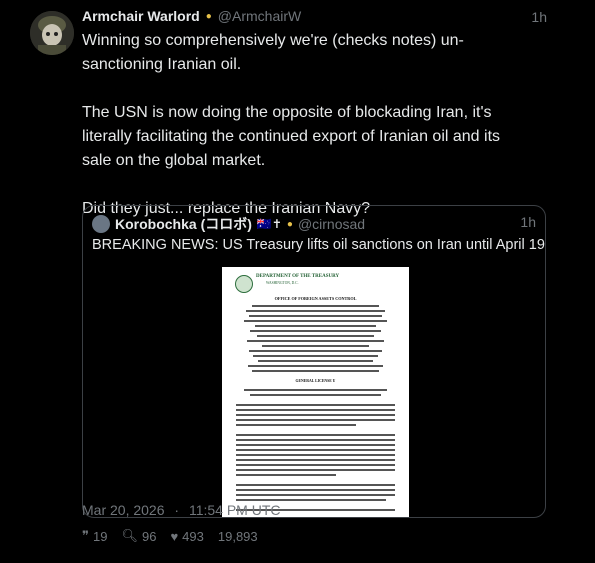  Describe the element at coordinates (129, 535) in the screenshot. I see `search-icon: 🔍︎` at that location.